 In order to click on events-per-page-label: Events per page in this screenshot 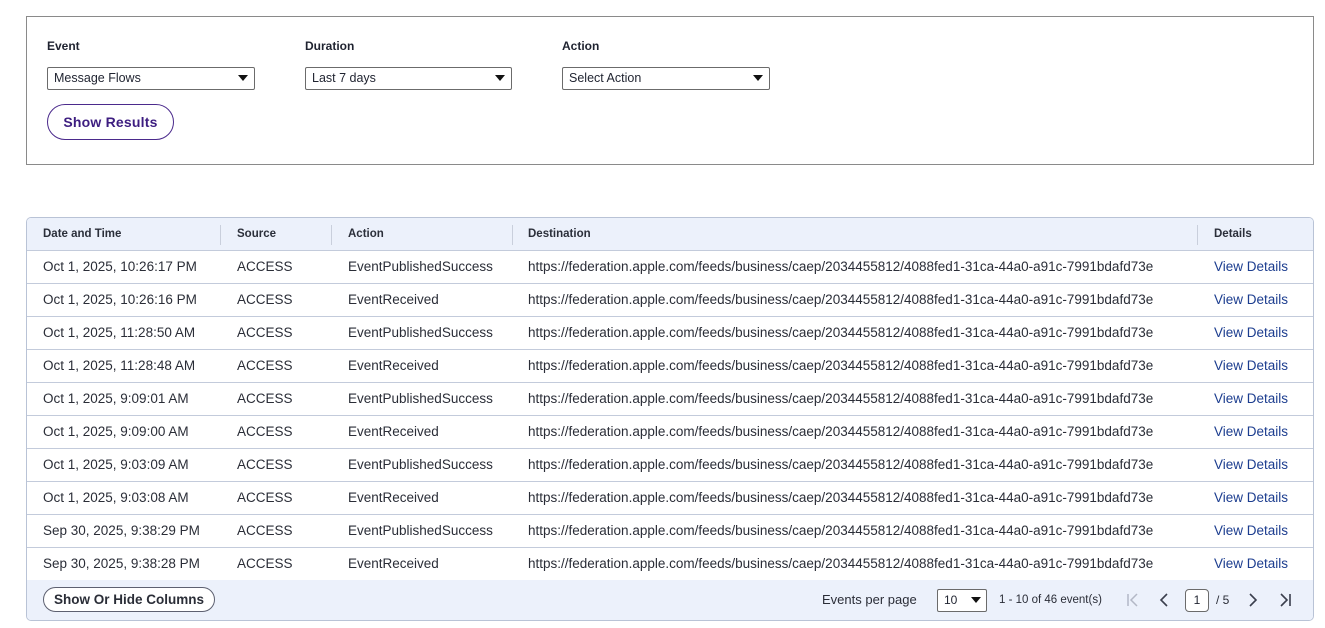, I will do `click(869, 599)`.